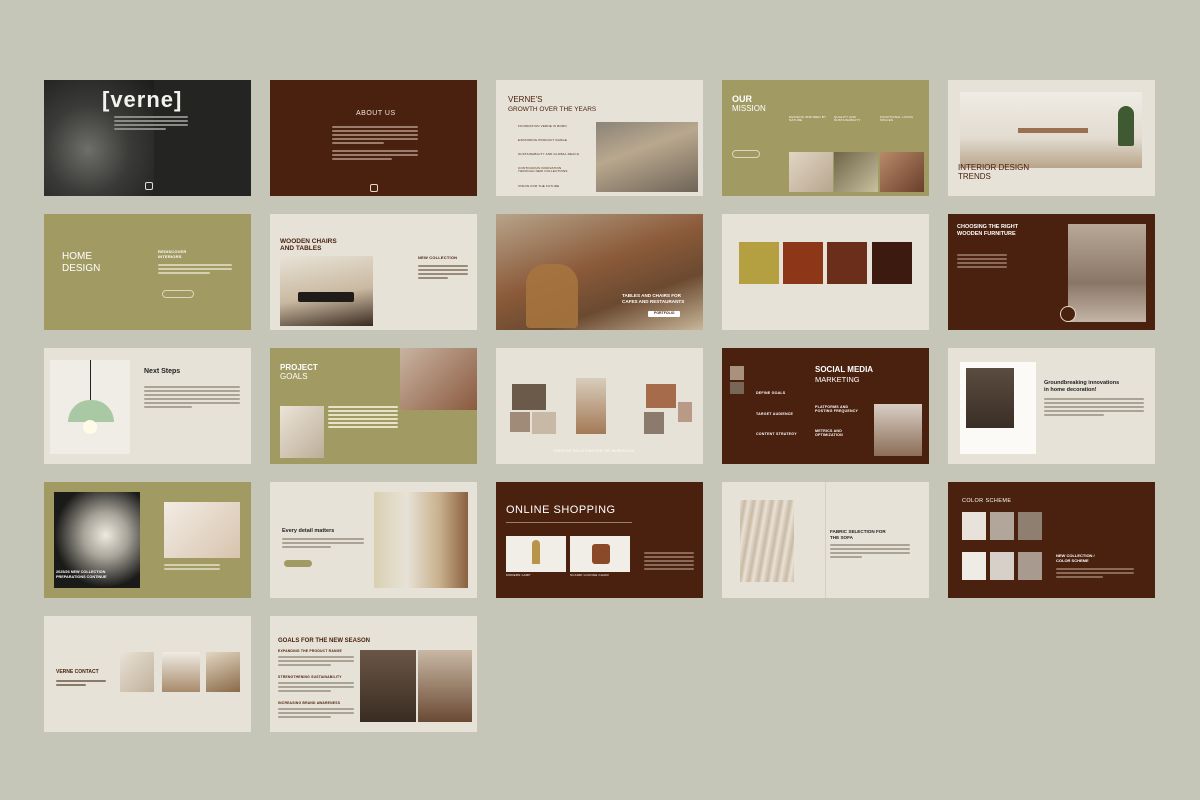 The image size is (1200, 800). I want to click on sub-heading: INTERIORS, so click(170, 256).